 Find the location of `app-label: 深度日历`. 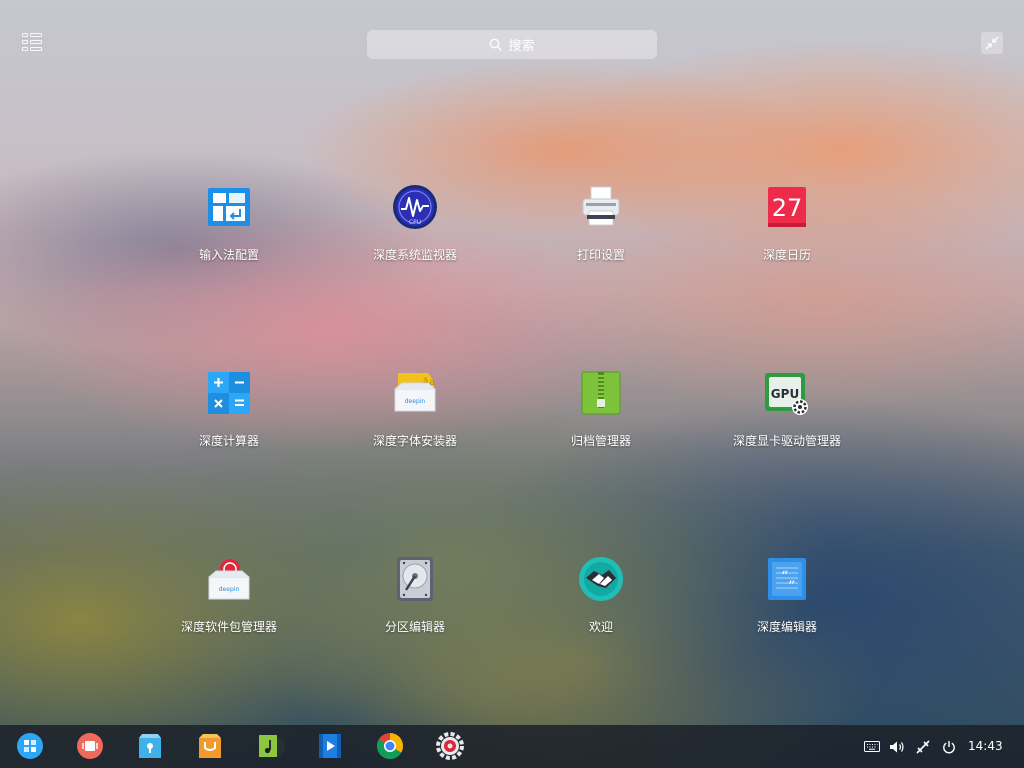

app-label: 深度日历 is located at coordinates (786, 255).